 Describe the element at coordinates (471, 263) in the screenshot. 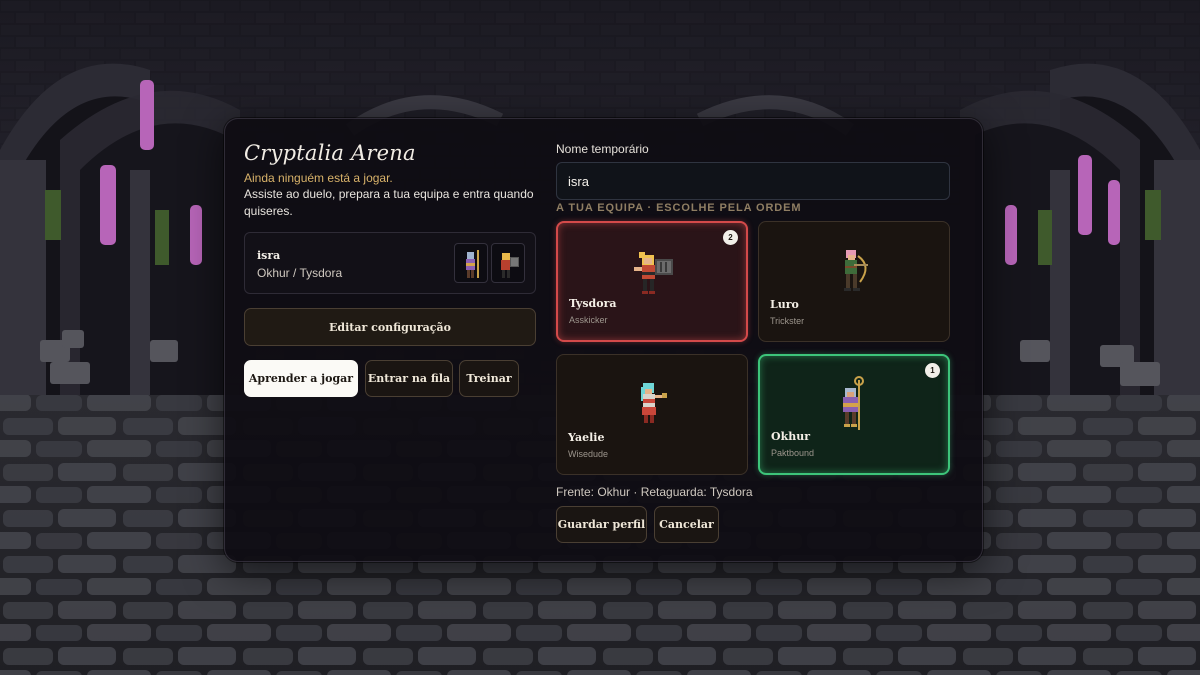

I see `okhur-portrait-thumb` at that location.